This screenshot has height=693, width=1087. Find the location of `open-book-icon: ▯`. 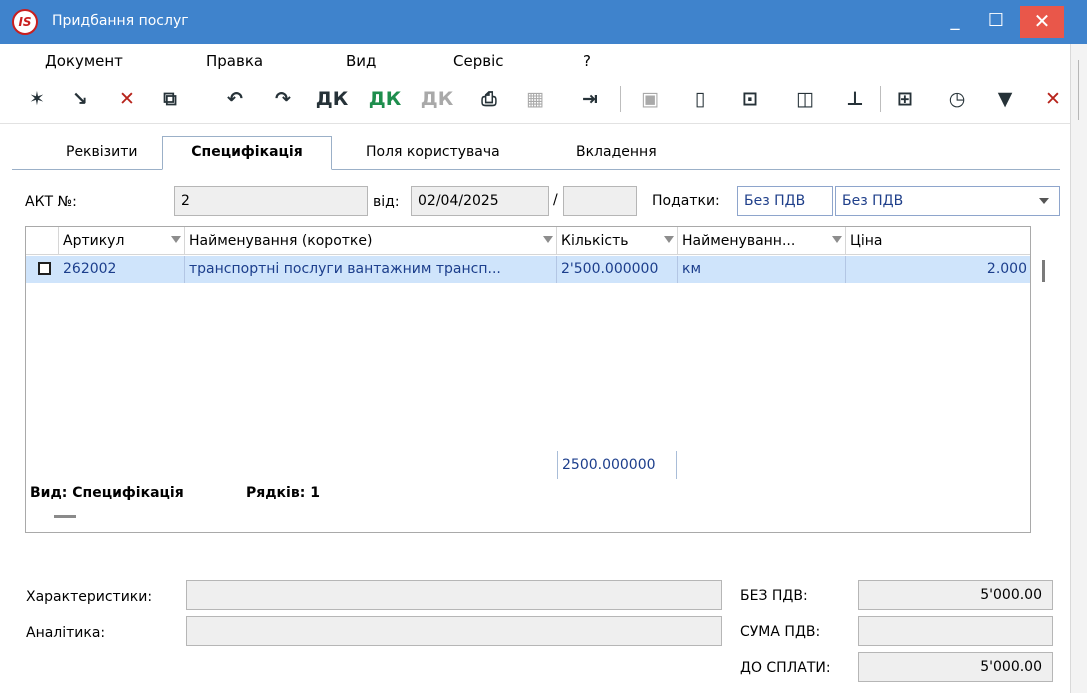

open-book-icon: ▯ is located at coordinates (700, 99).